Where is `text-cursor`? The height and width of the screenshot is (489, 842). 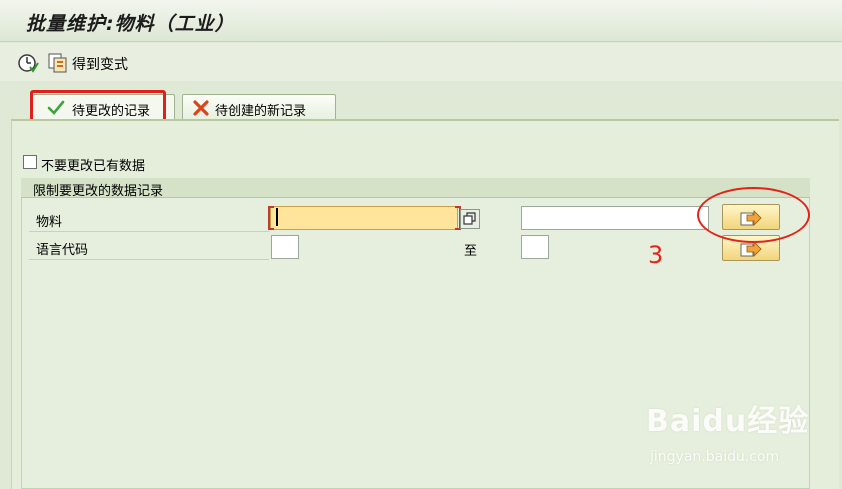
text-cursor is located at coordinates (277, 217).